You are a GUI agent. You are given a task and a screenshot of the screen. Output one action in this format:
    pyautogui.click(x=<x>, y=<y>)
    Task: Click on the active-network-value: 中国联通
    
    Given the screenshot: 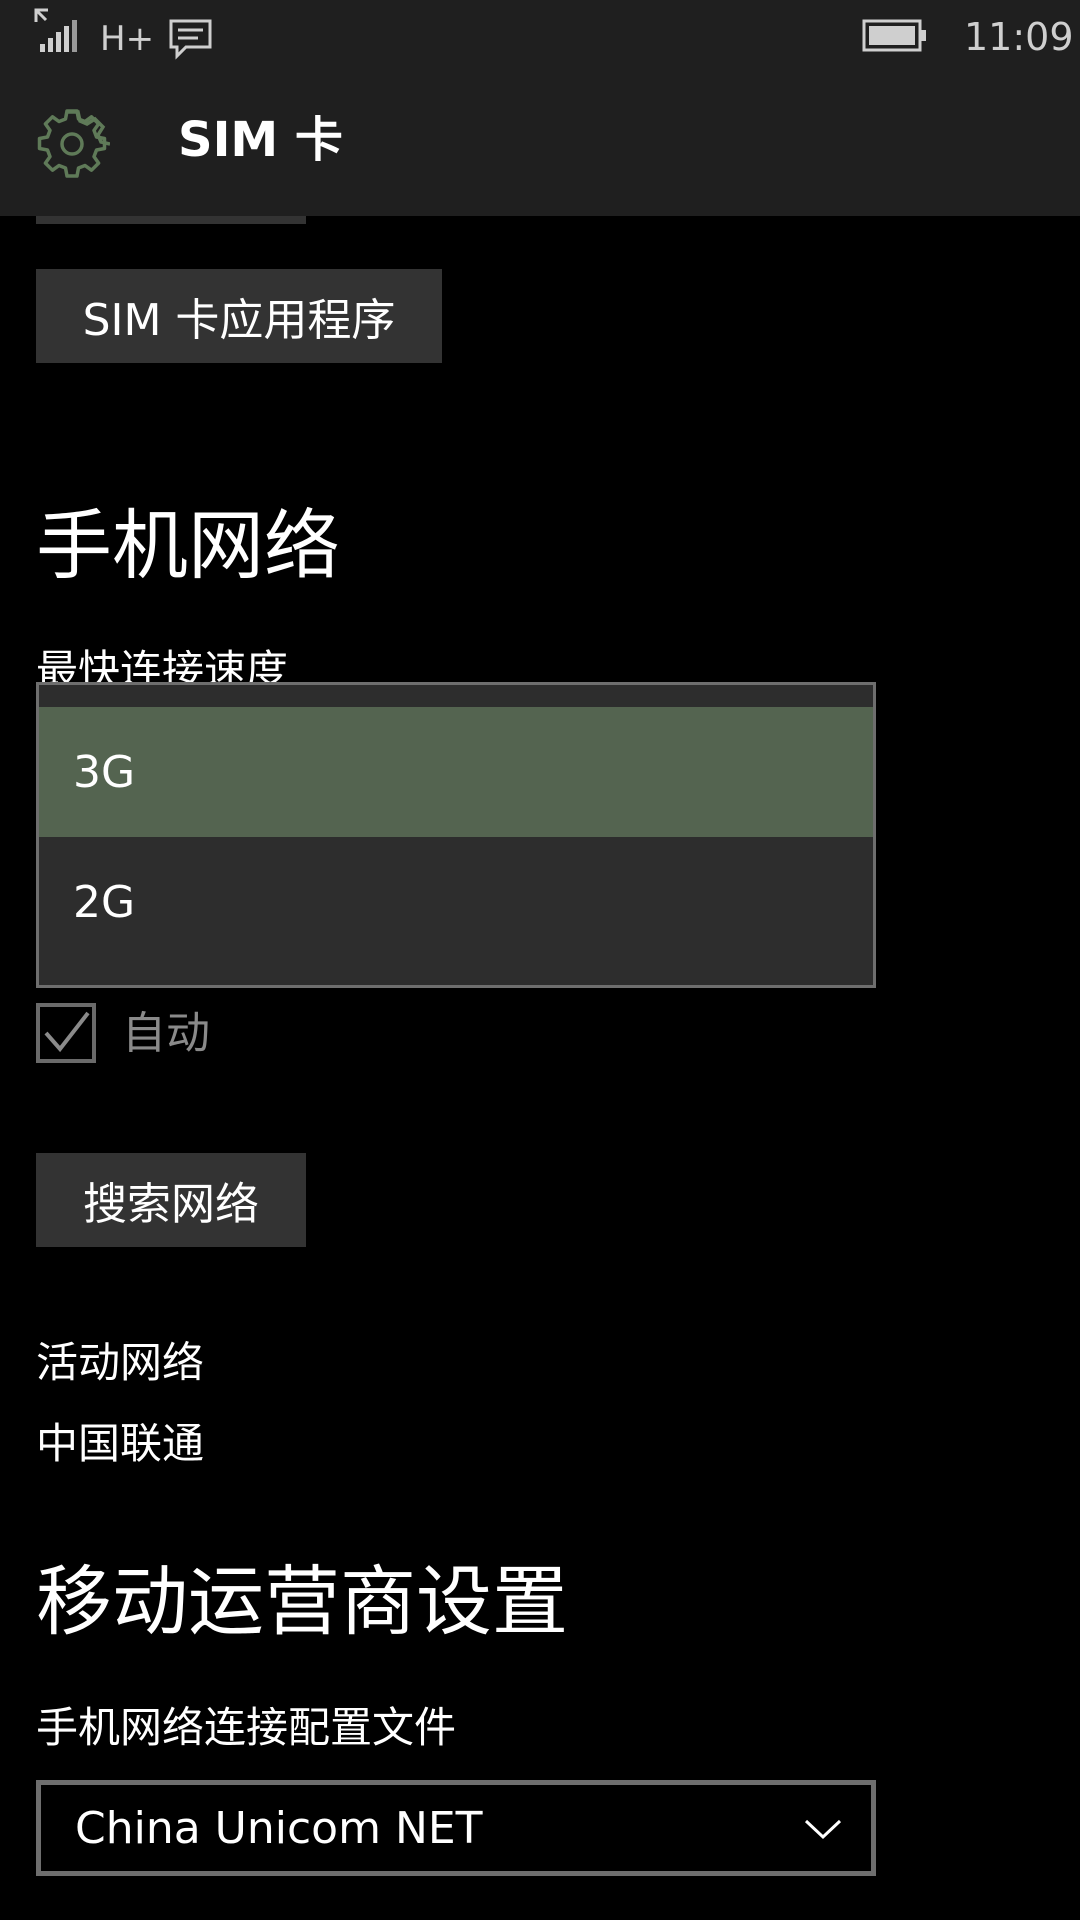 What is the action you would take?
    pyautogui.click(x=120, y=1443)
    